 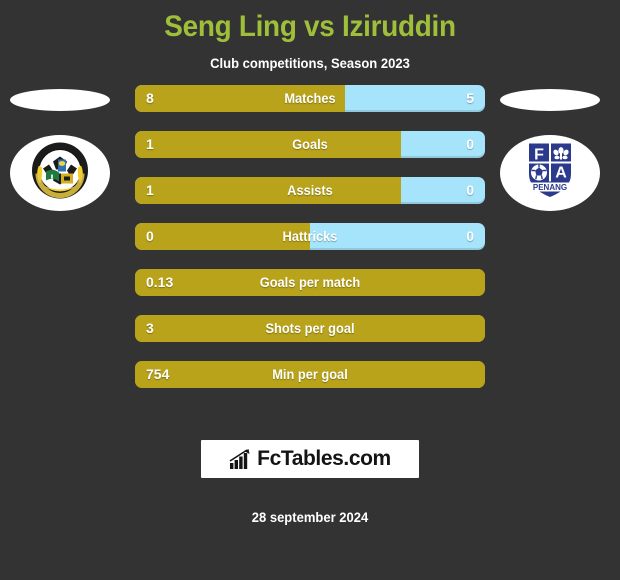 I want to click on footer-date: 28 september 2024, so click(x=310, y=517).